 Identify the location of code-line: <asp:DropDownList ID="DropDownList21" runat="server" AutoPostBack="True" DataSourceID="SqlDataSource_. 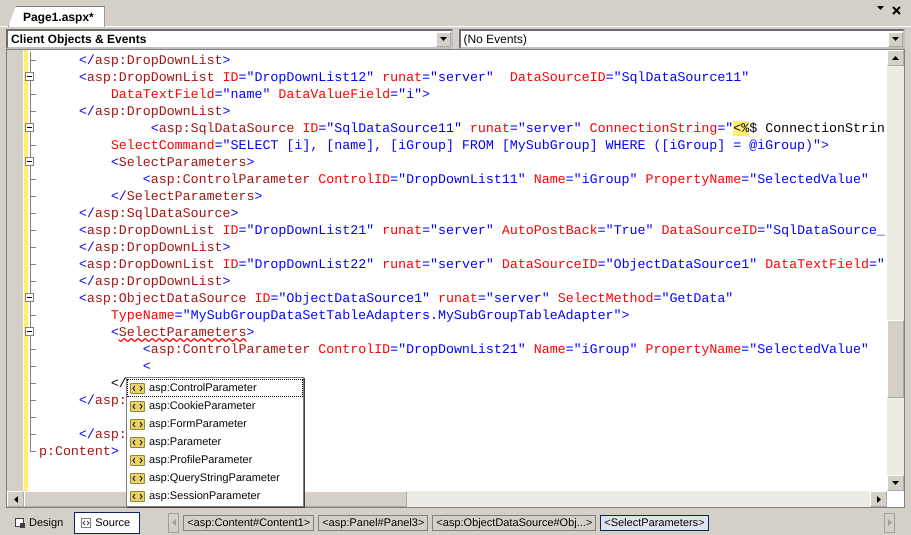
(481, 230).